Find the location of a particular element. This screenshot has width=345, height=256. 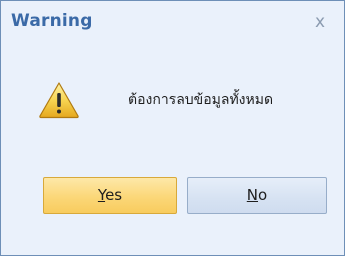

yes-mnemonic: Y is located at coordinates (101, 195).